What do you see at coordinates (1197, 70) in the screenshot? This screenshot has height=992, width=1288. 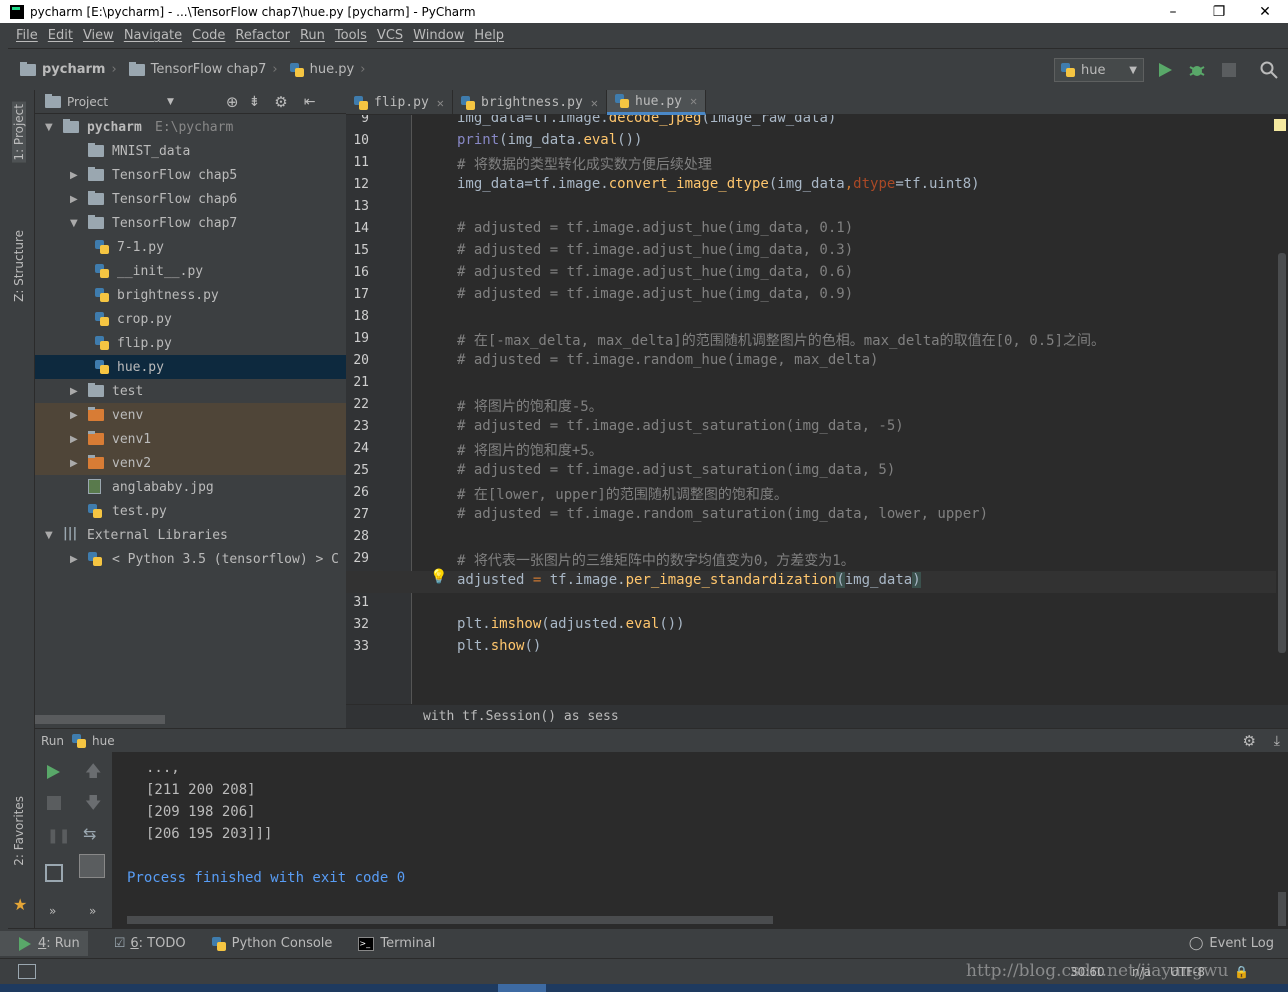 I see `debug-button` at bounding box center [1197, 70].